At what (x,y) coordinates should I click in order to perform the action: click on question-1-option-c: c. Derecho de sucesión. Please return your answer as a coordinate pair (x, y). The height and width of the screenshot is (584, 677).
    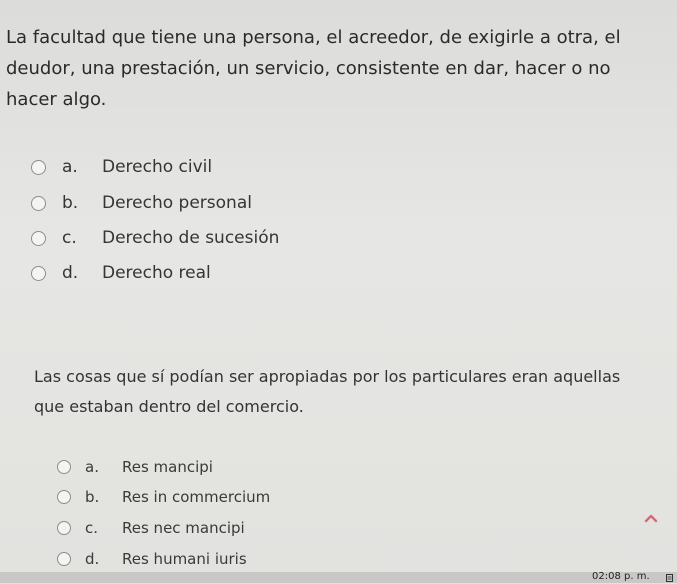
    Looking at the image, I should click on (155, 238).